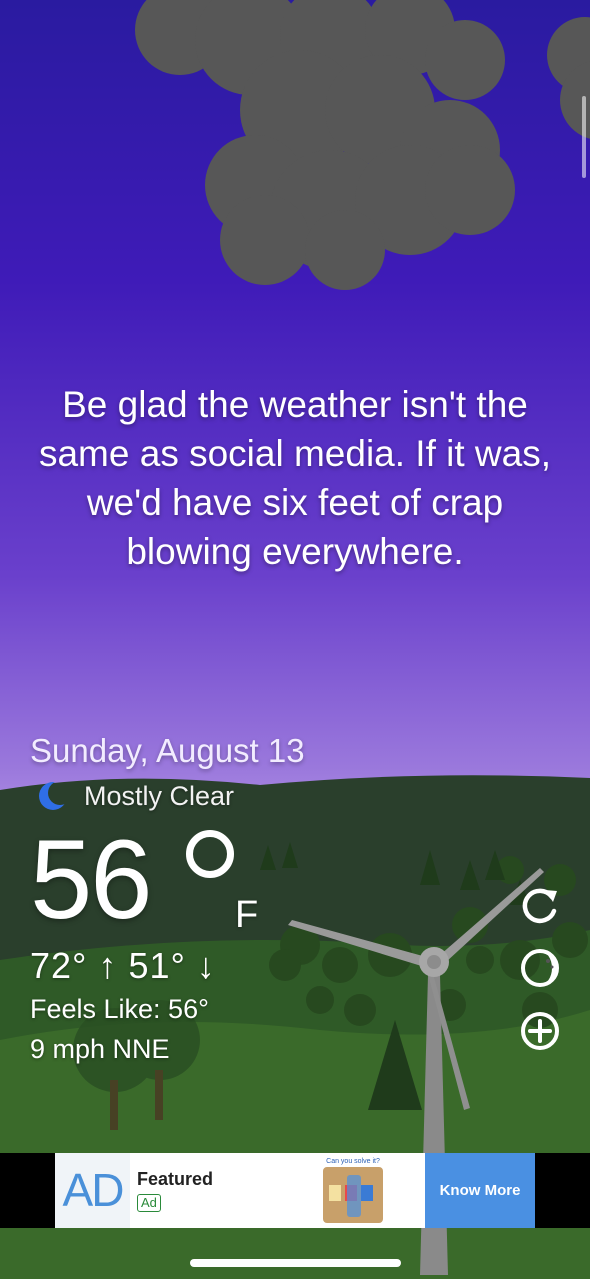  What do you see at coordinates (123, 965) in the screenshot?
I see `high-low-temps: 72° ↑ 51° ↓` at bounding box center [123, 965].